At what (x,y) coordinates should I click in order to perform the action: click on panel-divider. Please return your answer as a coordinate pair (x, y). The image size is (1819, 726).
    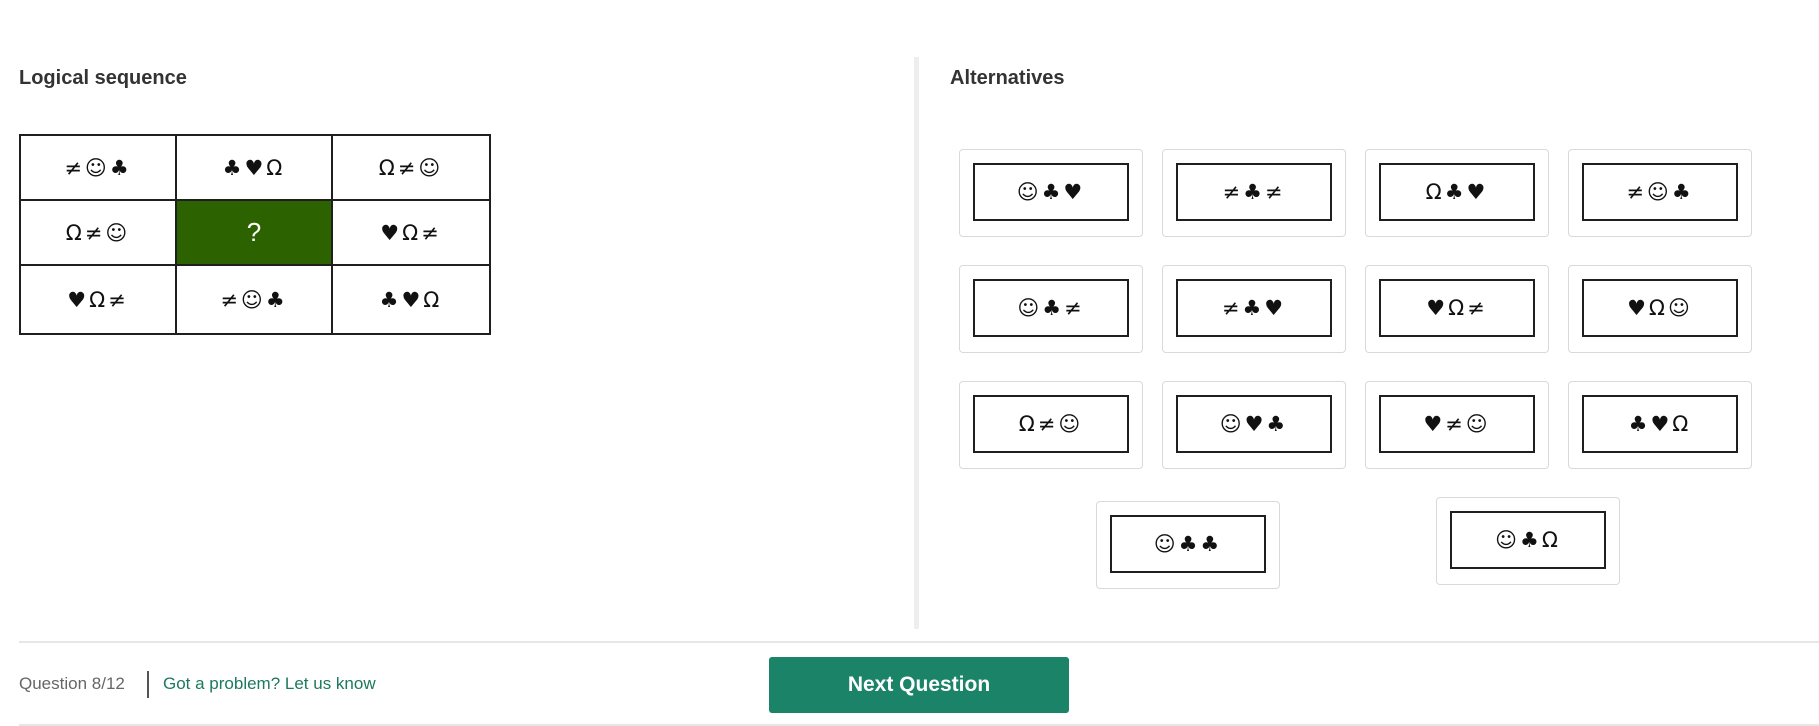
    Looking at the image, I should click on (916, 343).